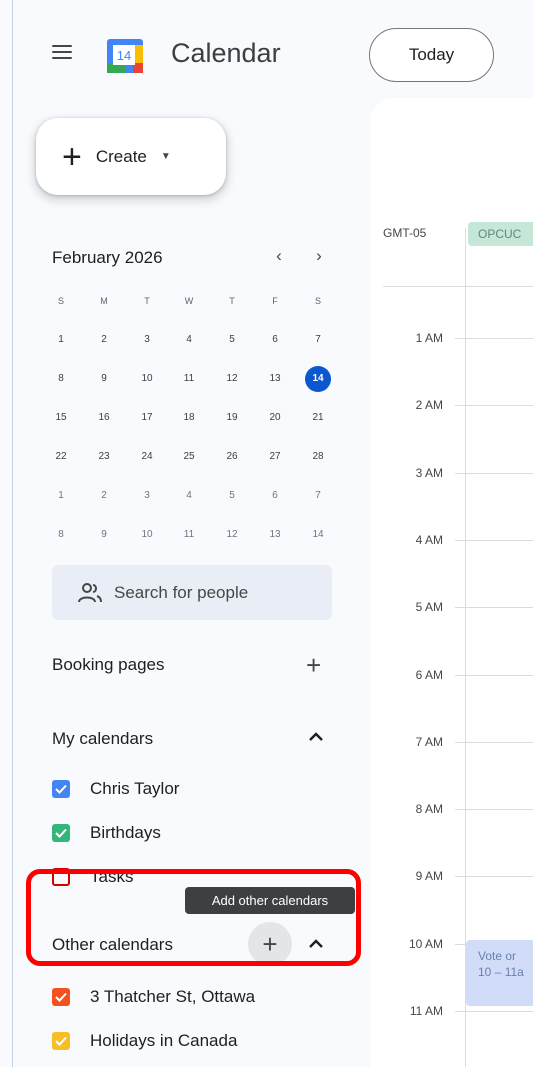 The width and height of the screenshot is (533, 1067). What do you see at coordinates (317, 301) in the screenshot?
I see `weekday-label: S` at bounding box center [317, 301].